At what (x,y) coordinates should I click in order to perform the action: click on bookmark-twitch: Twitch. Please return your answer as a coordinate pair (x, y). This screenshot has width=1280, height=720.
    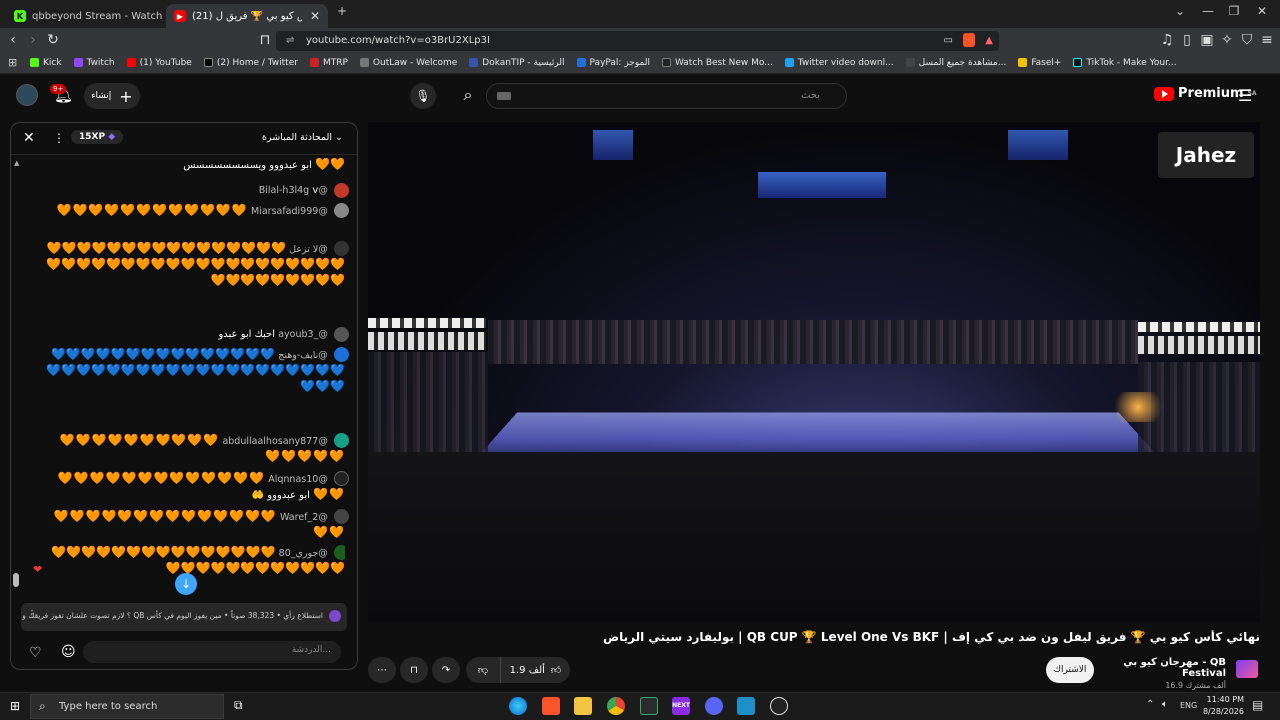
    Looking at the image, I should click on (94, 63).